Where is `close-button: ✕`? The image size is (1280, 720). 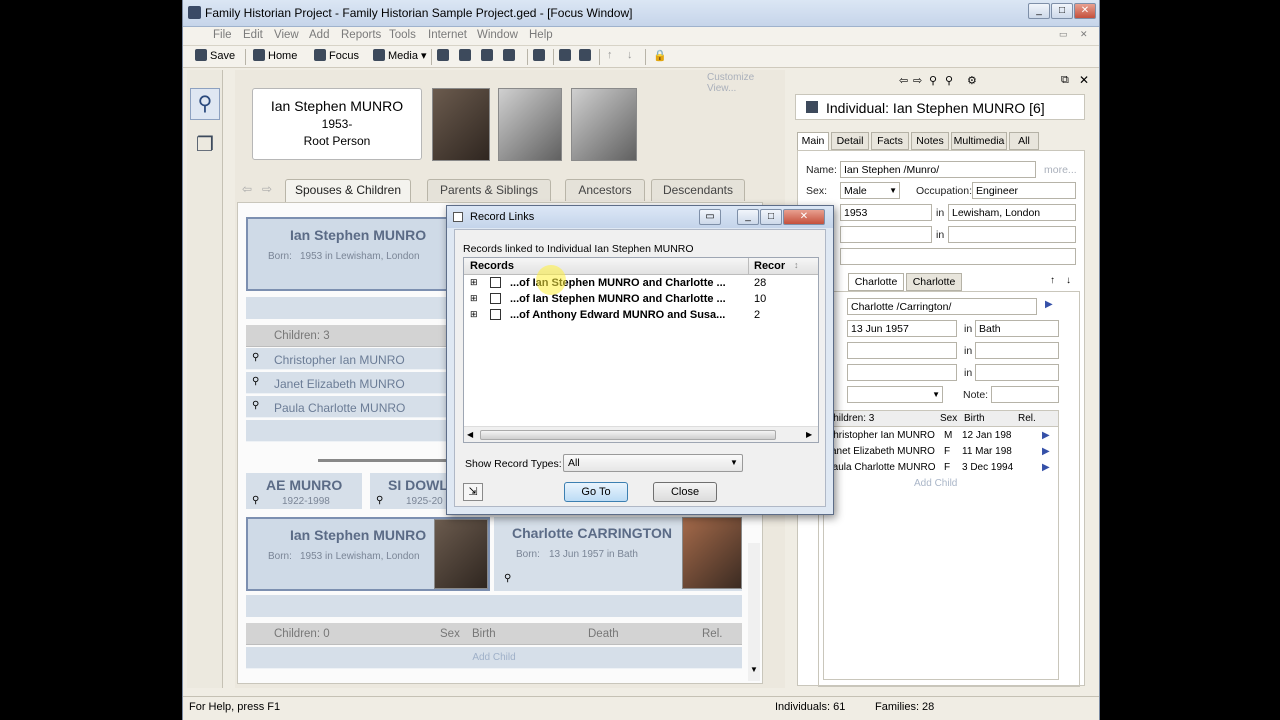
close-button: ✕ is located at coordinates (1085, 11).